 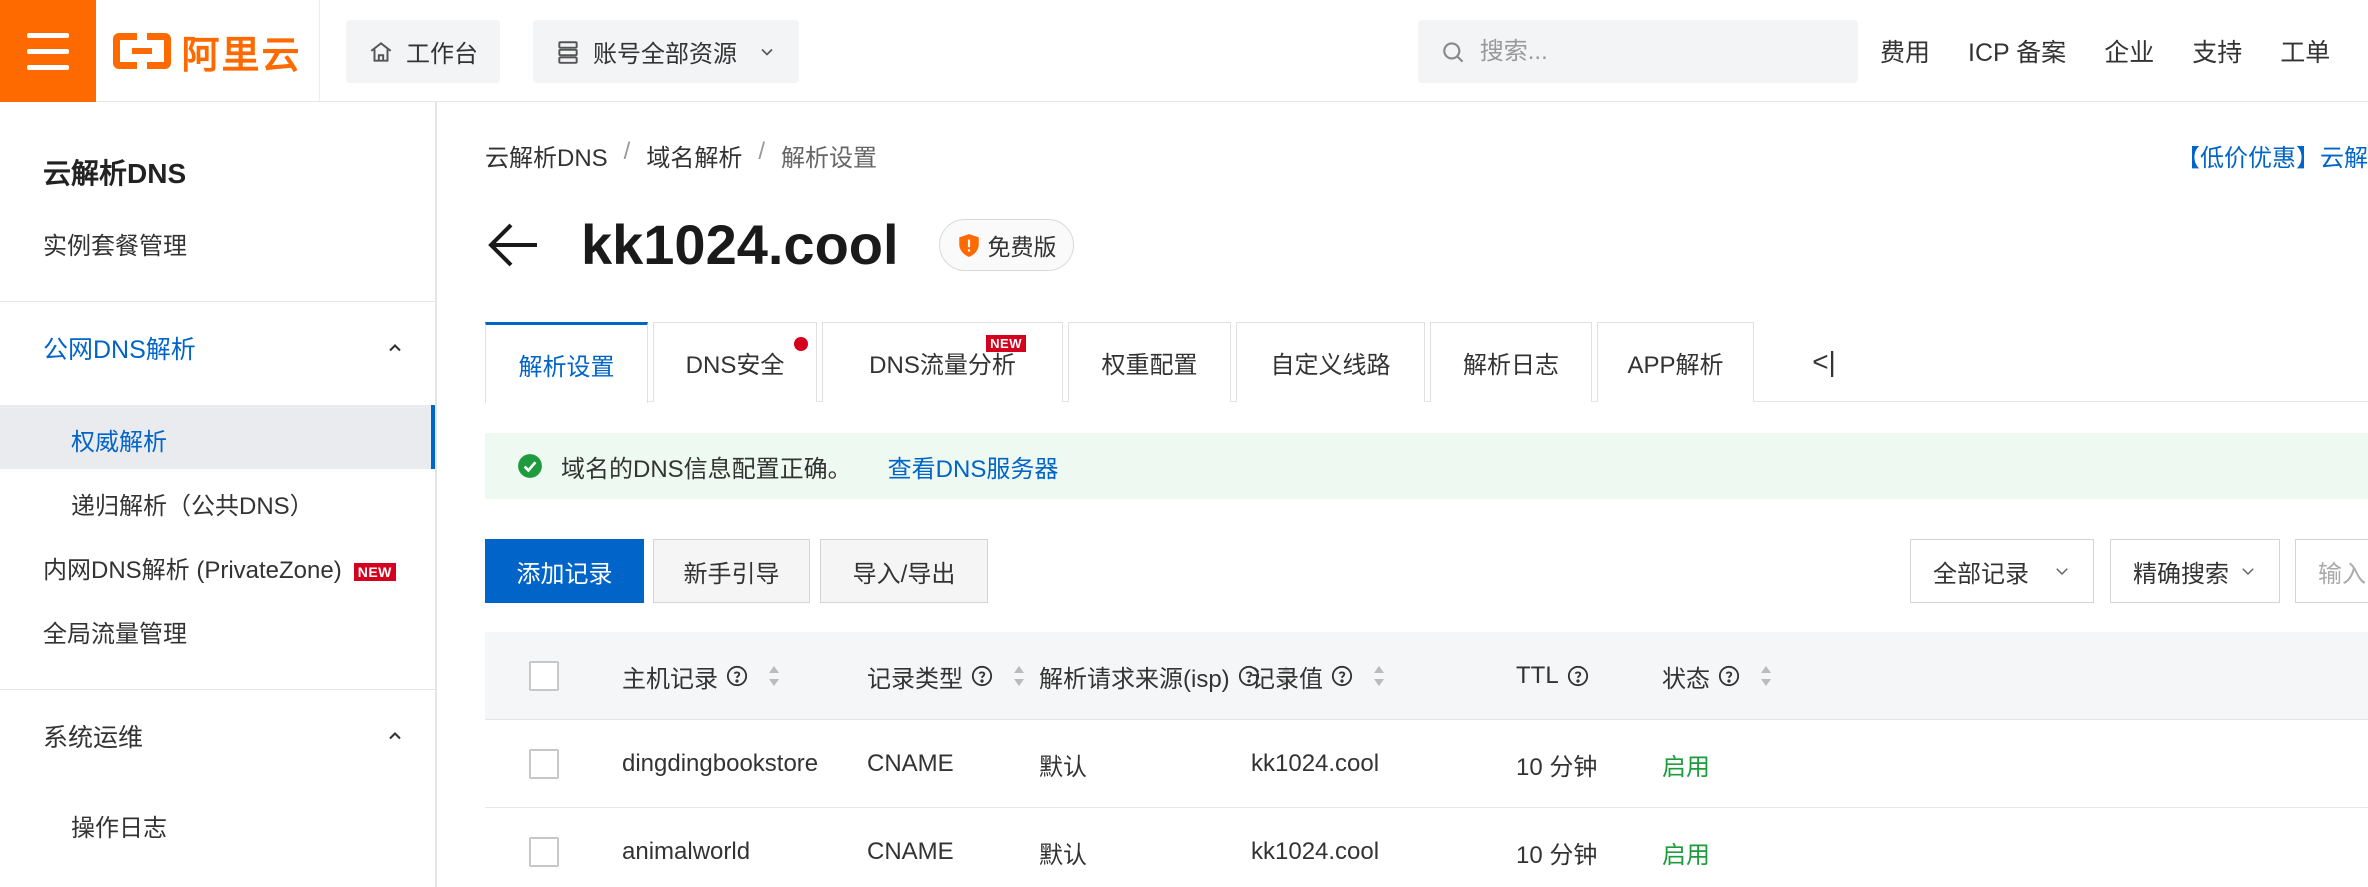 What do you see at coordinates (706, 469) in the screenshot?
I see `alert-message: 域名的DNS信息配置正确。` at bounding box center [706, 469].